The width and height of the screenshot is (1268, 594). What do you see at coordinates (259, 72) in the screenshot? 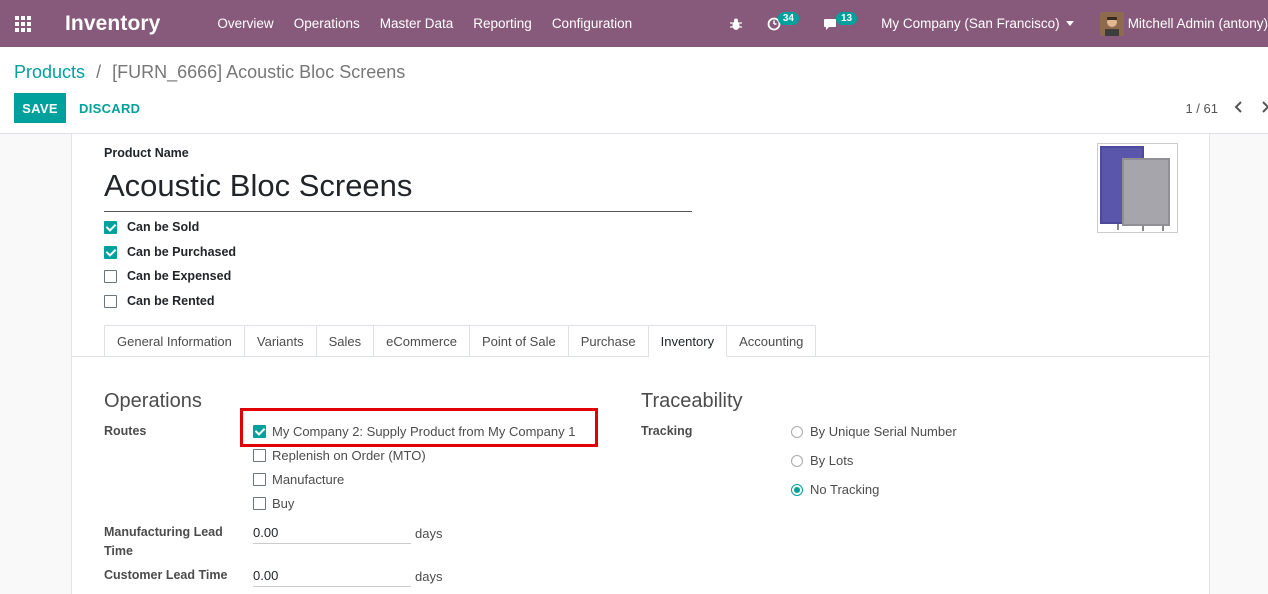
I see `breadcrumb-current: [FURN_6666] Acoustic Bloc Screens` at bounding box center [259, 72].